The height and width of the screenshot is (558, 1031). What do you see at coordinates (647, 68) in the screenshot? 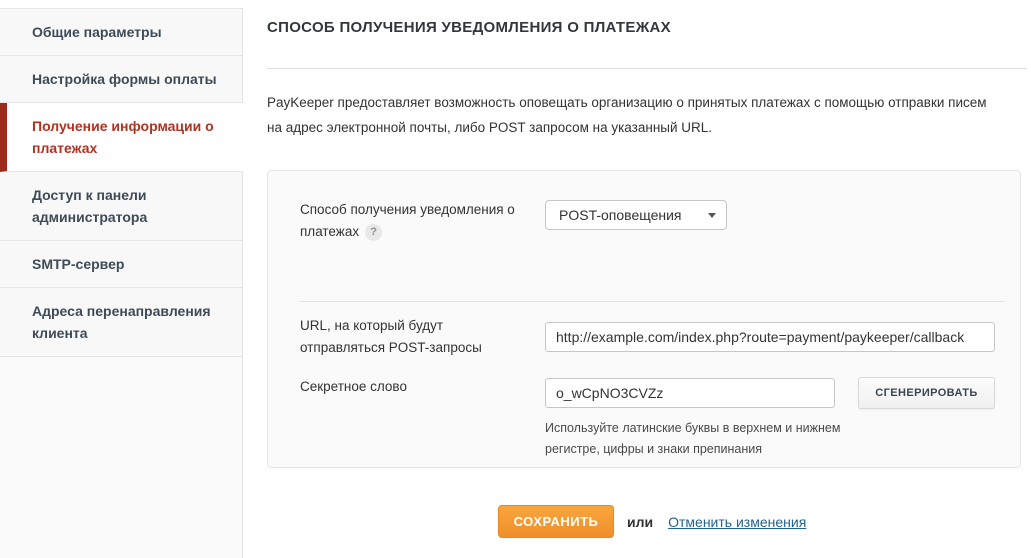
I see `title-divider` at bounding box center [647, 68].